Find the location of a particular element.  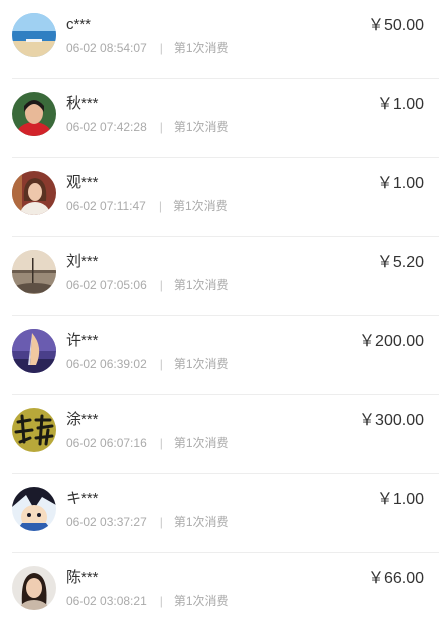

record-amount: ￥5.20 is located at coordinates (400, 262).